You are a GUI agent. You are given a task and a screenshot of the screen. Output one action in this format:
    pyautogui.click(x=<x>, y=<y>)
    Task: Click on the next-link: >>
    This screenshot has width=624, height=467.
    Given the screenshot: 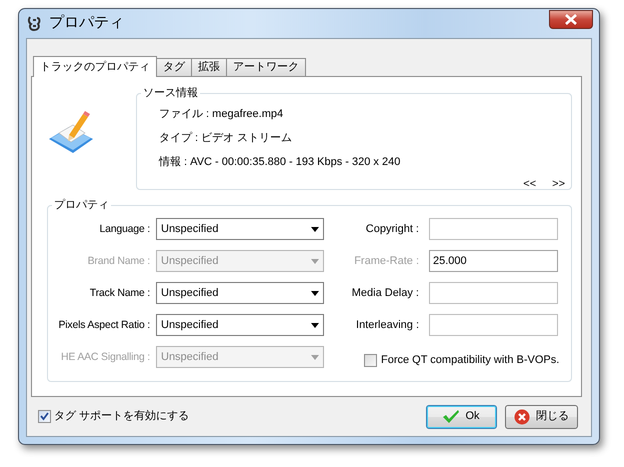 What is the action you would take?
    pyautogui.click(x=558, y=184)
    